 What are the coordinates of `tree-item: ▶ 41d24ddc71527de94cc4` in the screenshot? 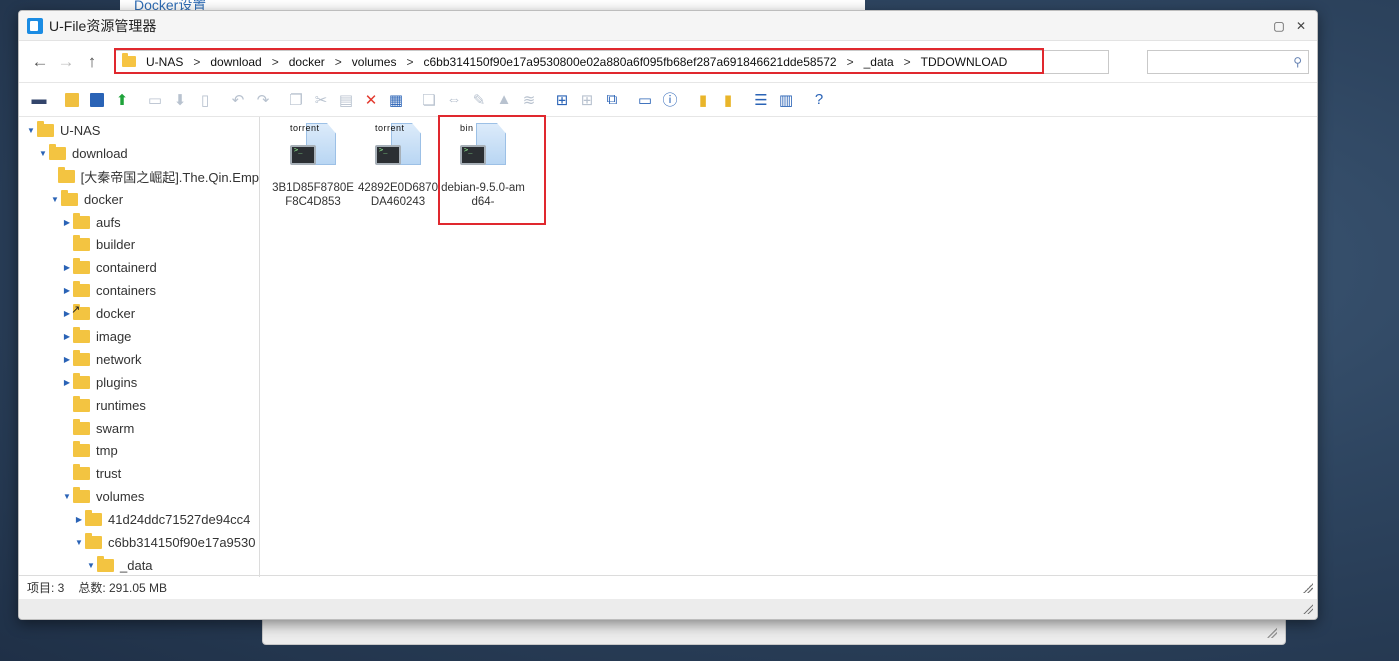 It's located at (139, 519).